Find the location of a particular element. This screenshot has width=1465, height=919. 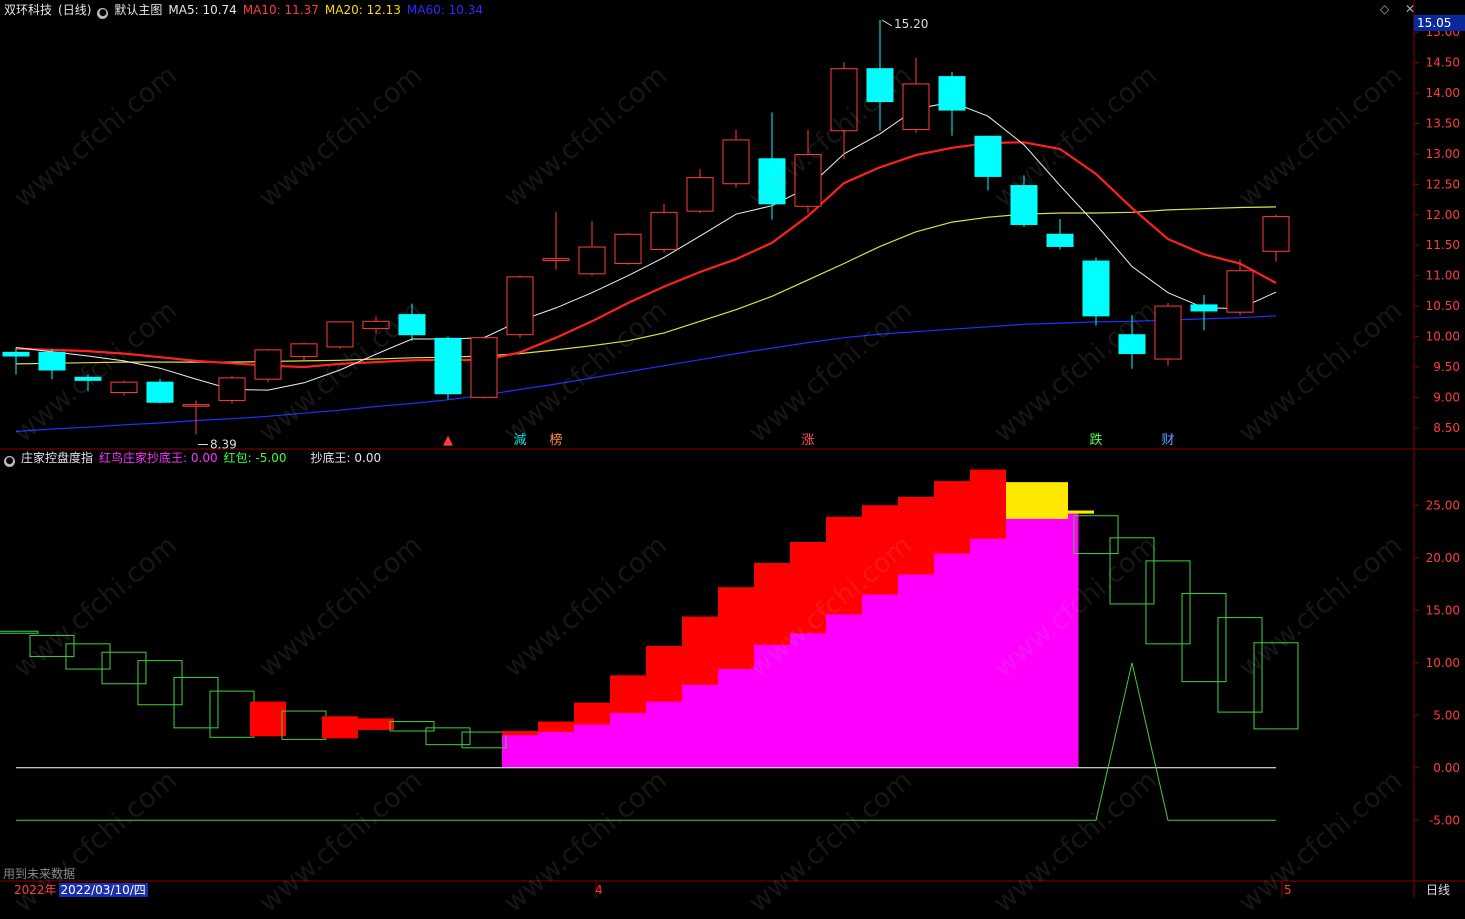

indicator-tick-label: 20.00 is located at coordinates (1443, 558).